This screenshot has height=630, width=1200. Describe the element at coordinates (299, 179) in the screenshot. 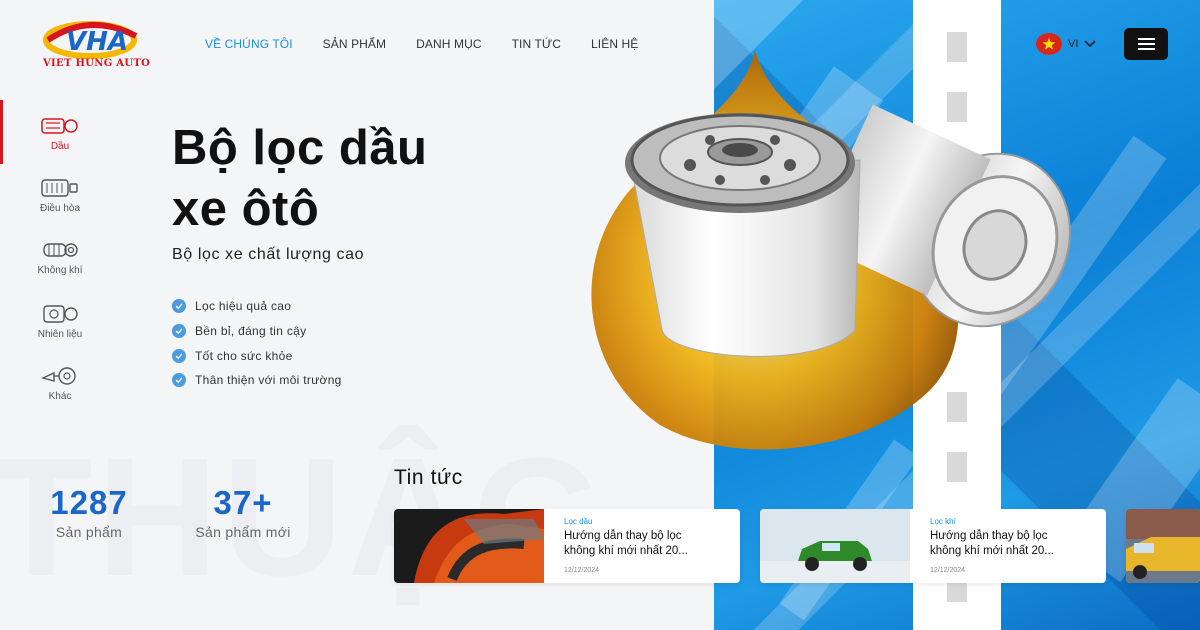

I see `hero-title: Bộ lọc dầu xe ôtô` at that location.